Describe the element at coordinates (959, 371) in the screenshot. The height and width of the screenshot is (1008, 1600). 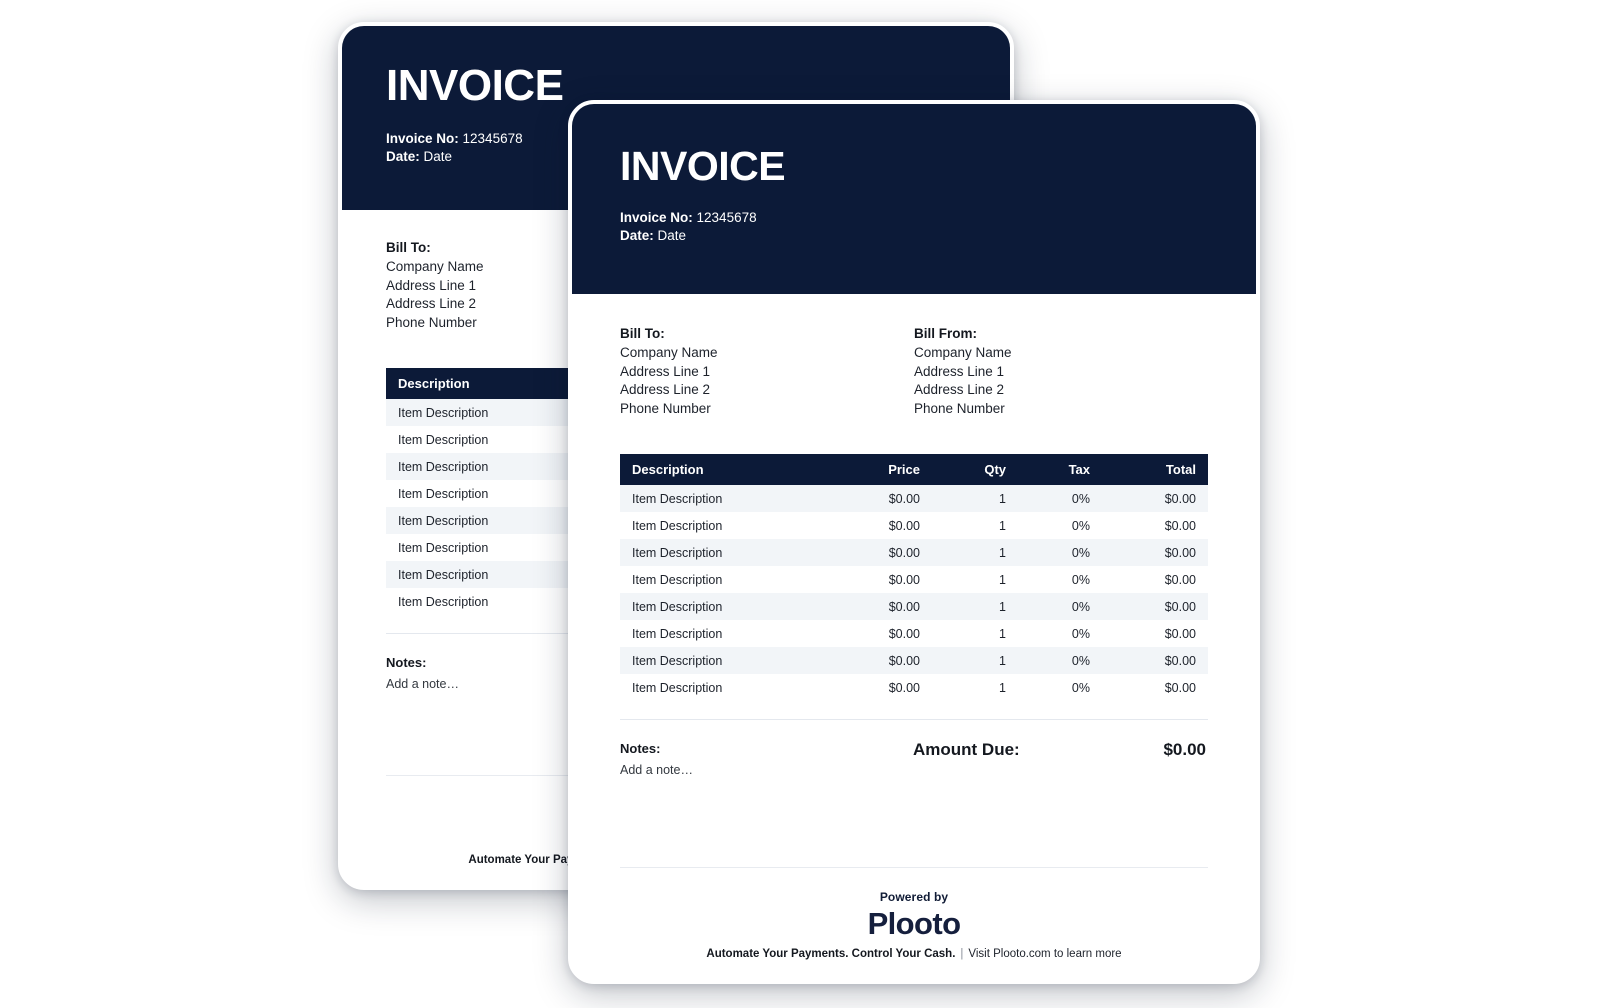
I see `bill-from-address-1: Address Line 1` at that location.